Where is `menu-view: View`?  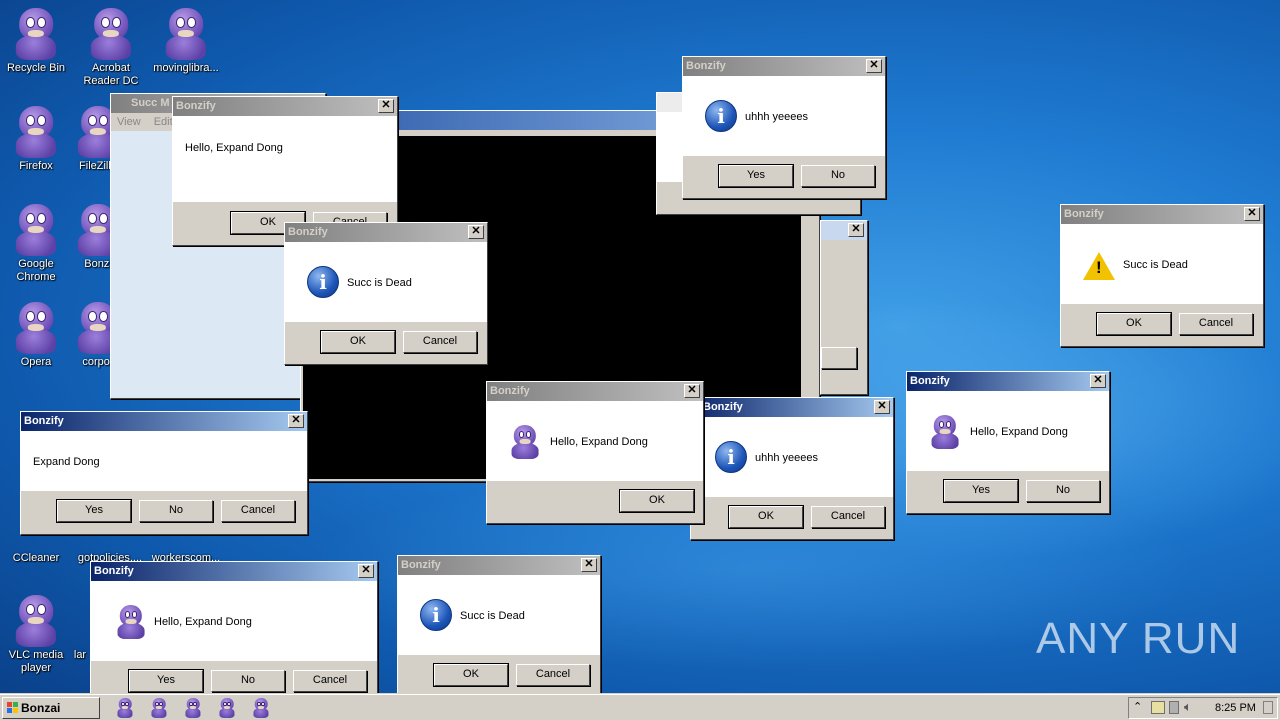 menu-view: View is located at coordinates (129, 122).